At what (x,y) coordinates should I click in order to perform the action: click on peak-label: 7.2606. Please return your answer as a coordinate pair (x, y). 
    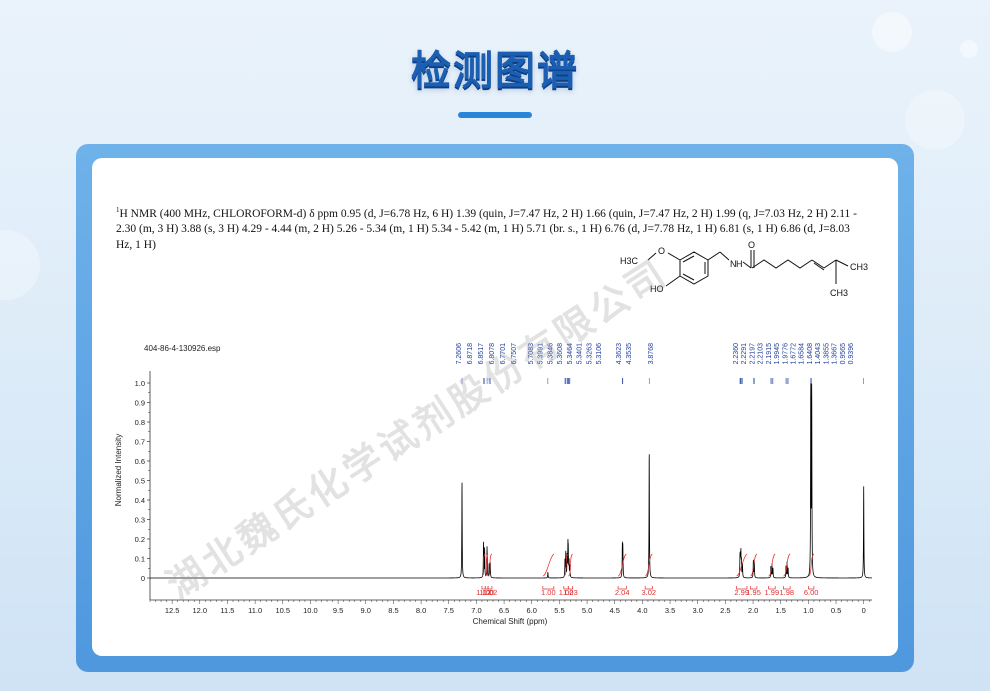
    Looking at the image, I should click on (459, 354).